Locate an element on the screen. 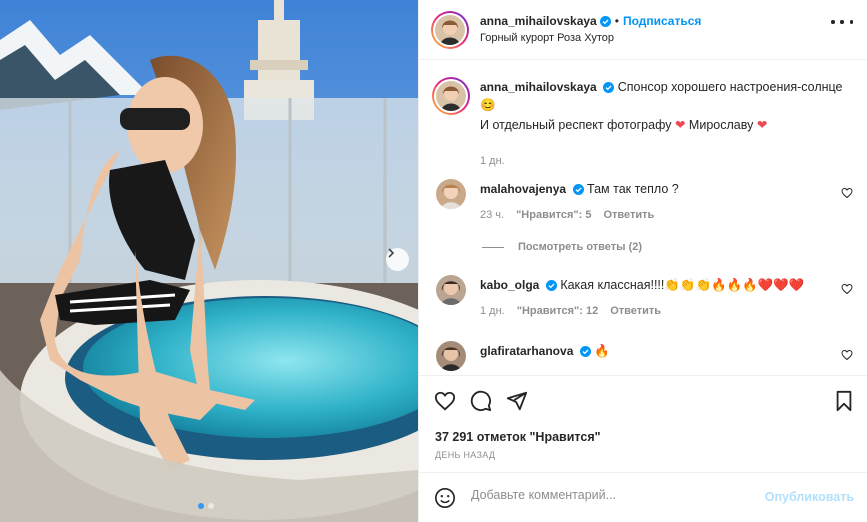 The image size is (867, 522). comment-username: kabo_olga is located at coordinates (509, 285).